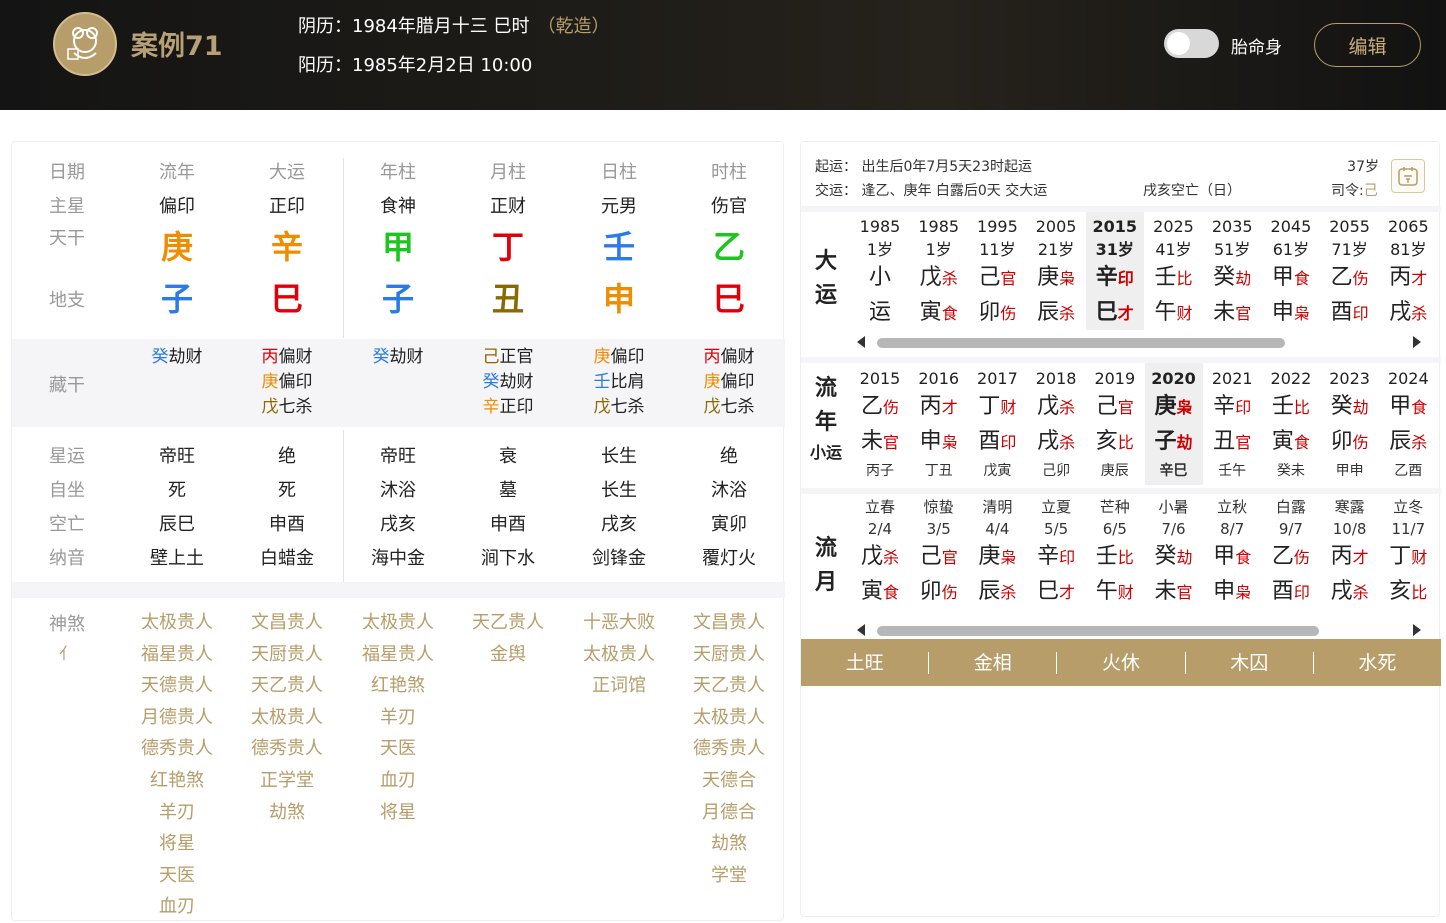 The image size is (1446, 923). What do you see at coordinates (729, 781) in the screenshot?
I see `shensha-item: 天德合` at bounding box center [729, 781].